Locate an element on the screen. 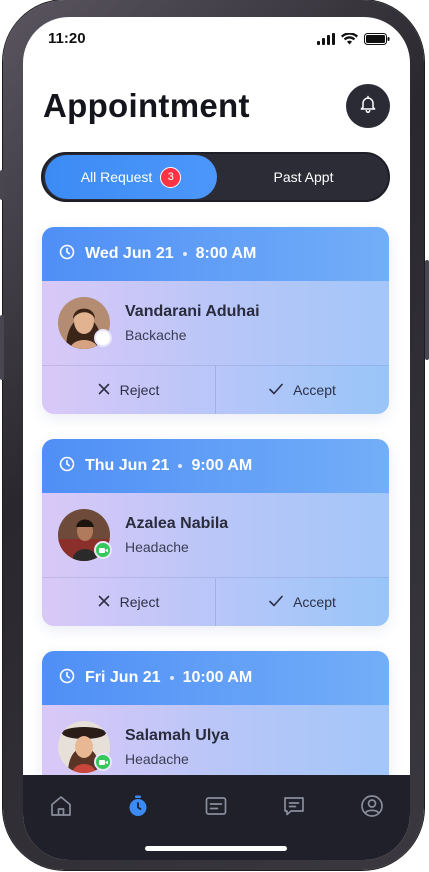  signal-icon is located at coordinates (326, 41).